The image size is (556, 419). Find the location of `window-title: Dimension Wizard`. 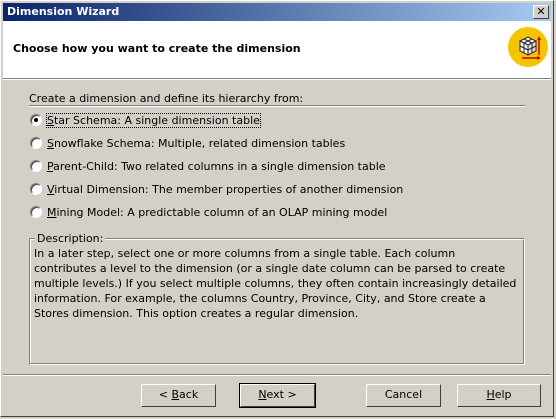

window-title: Dimension Wizard is located at coordinates (63, 11).